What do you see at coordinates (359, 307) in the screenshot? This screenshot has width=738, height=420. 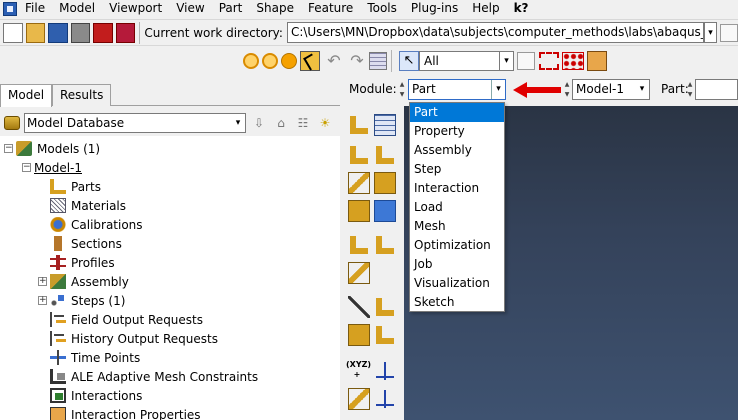 I see `datum-point-icon` at bounding box center [359, 307].